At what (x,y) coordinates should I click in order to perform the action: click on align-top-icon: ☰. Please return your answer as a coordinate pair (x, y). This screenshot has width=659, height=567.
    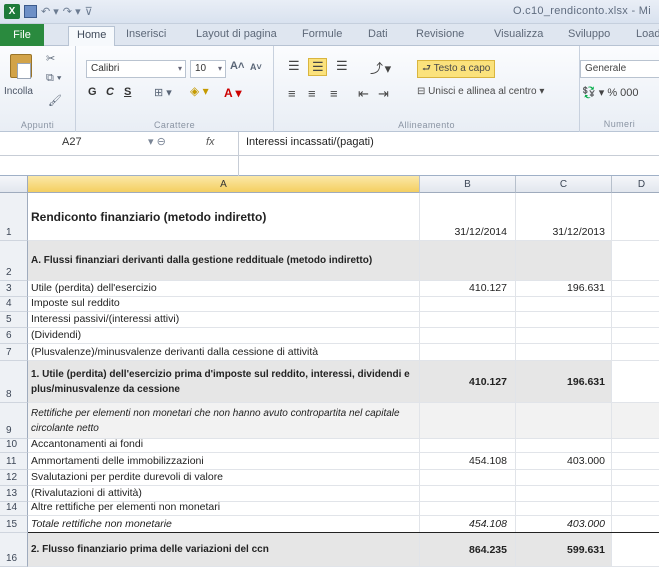
    Looking at the image, I should click on (294, 66).